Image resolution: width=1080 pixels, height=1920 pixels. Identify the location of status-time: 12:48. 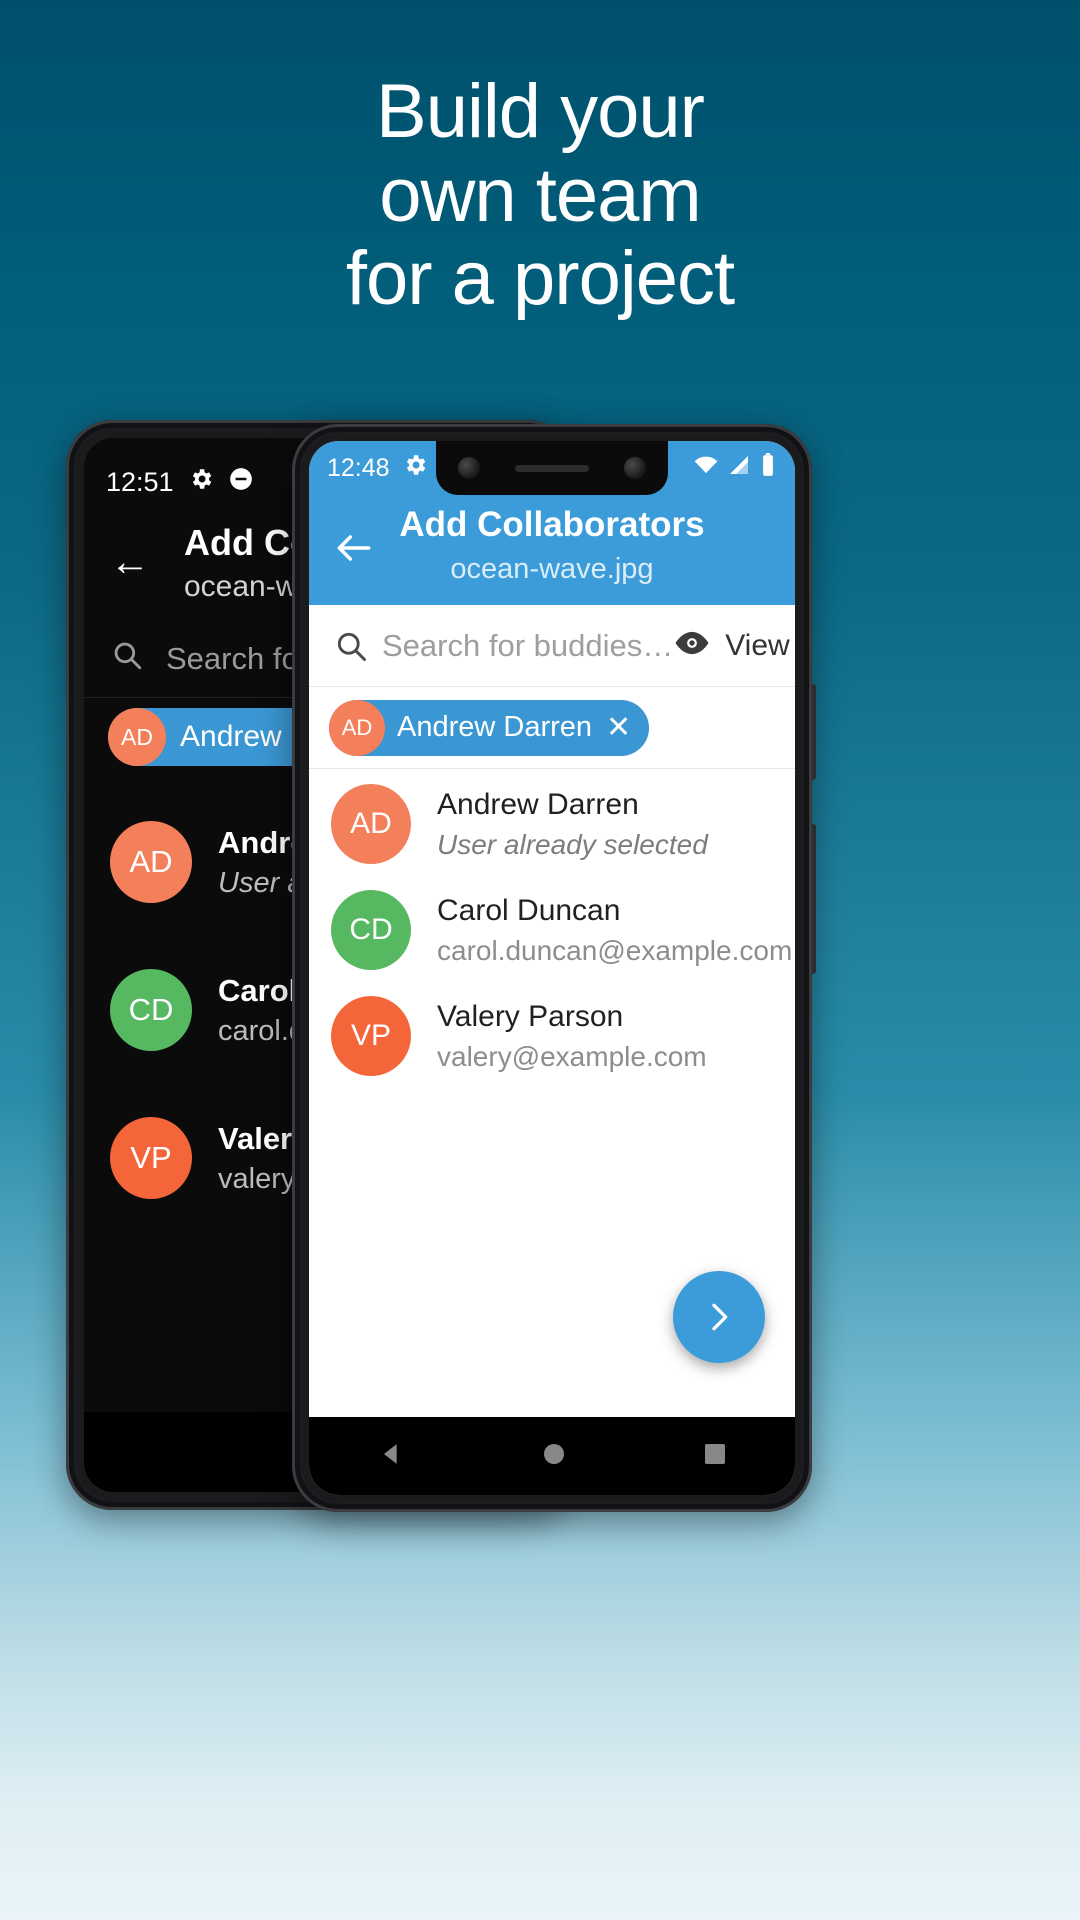
(358, 467).